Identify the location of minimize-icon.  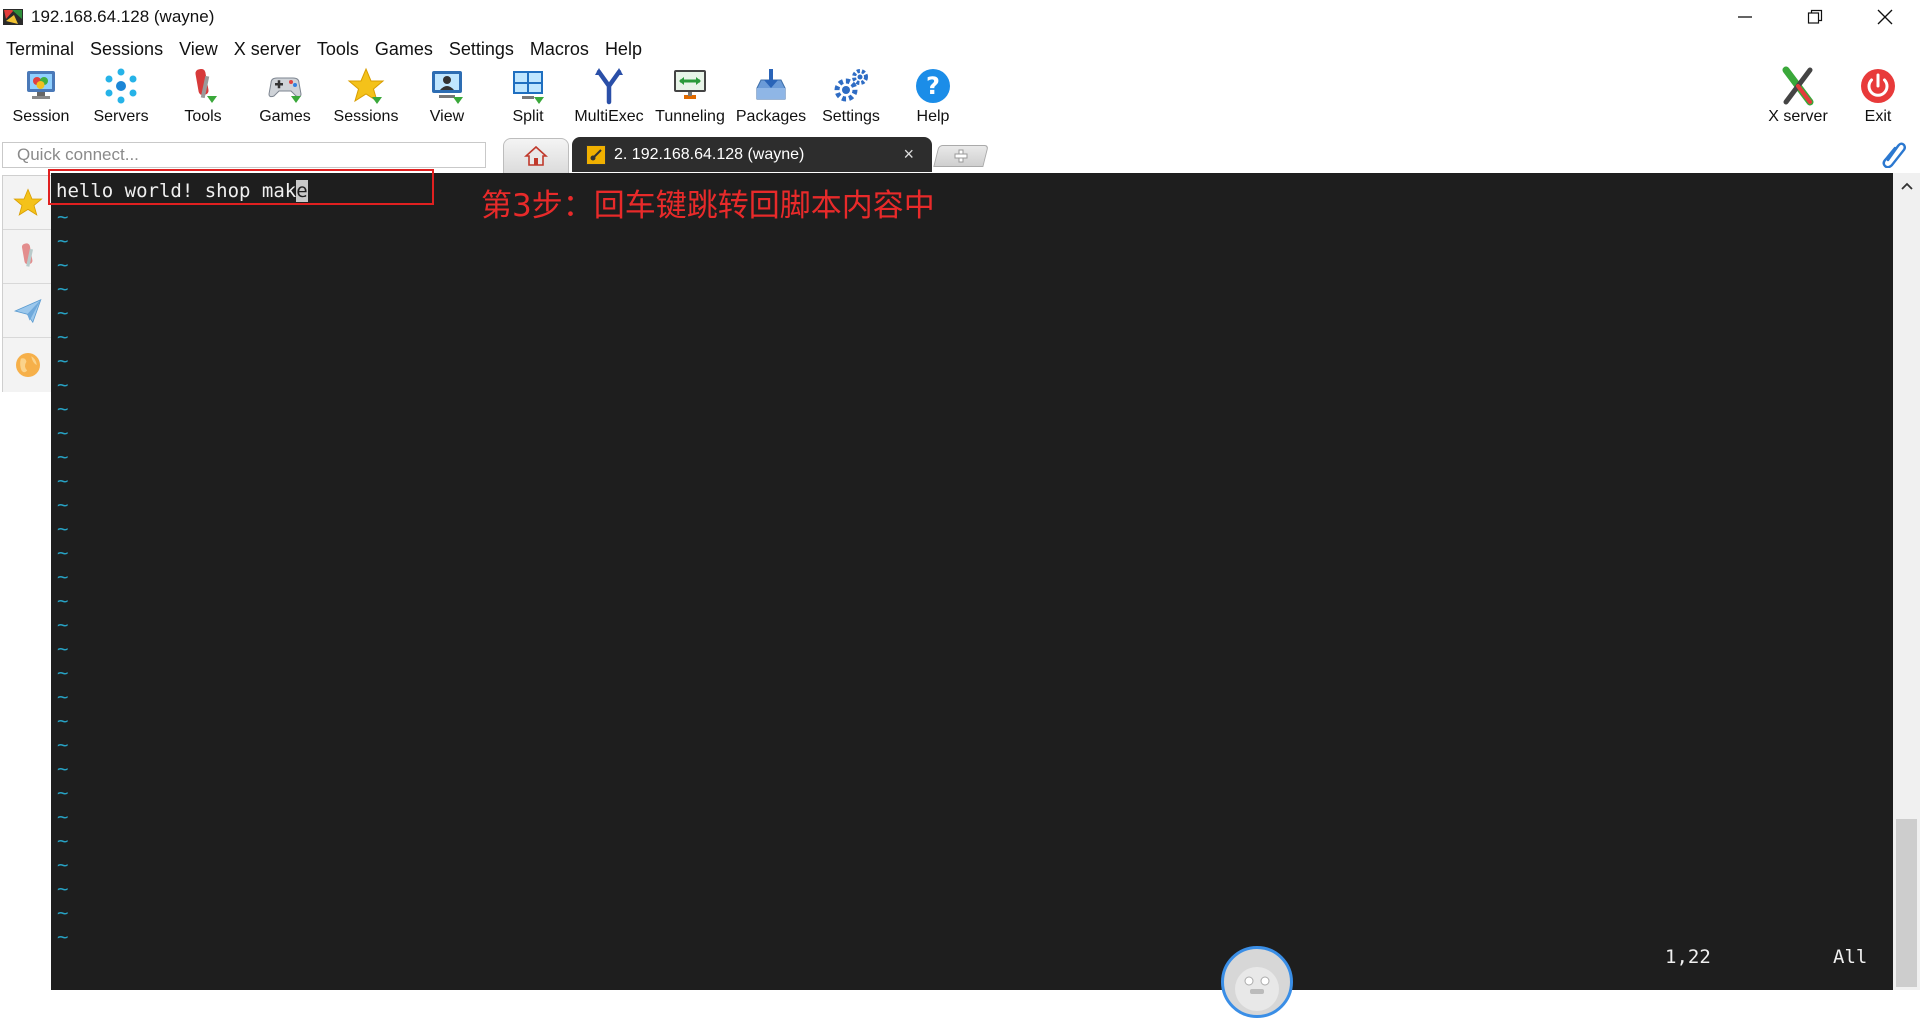
(1745, 17).